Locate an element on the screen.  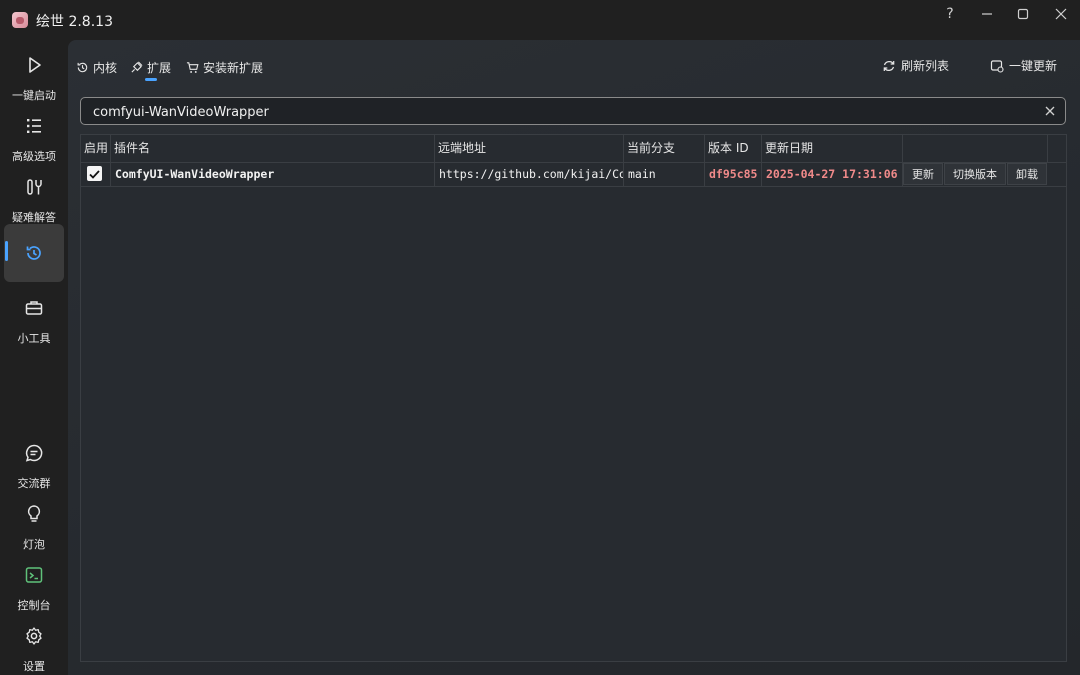
col-version-id: 版本 ID is located at coordinates (733, 148).